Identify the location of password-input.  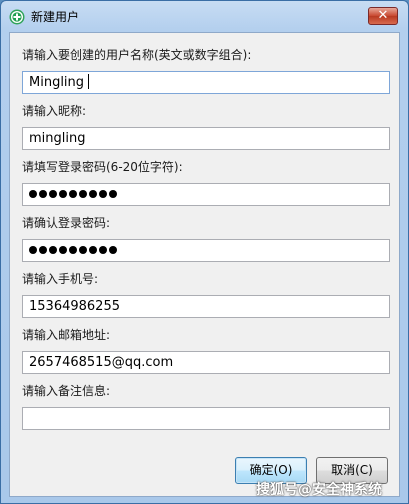
(206, 194).